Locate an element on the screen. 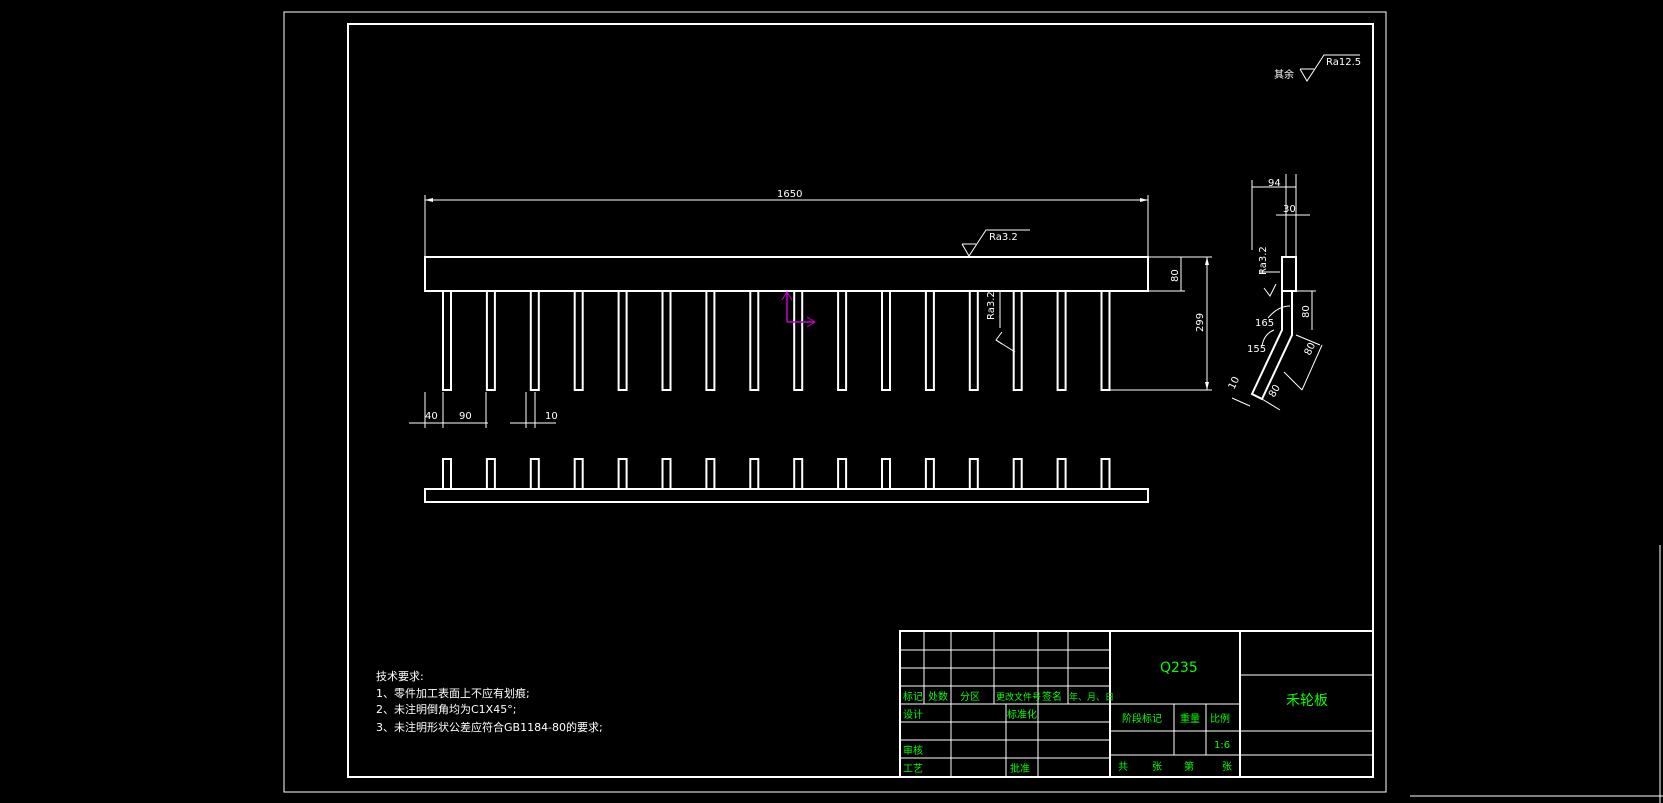  side-width-top-dimension: 30 is located at coordinates (1289, 209).